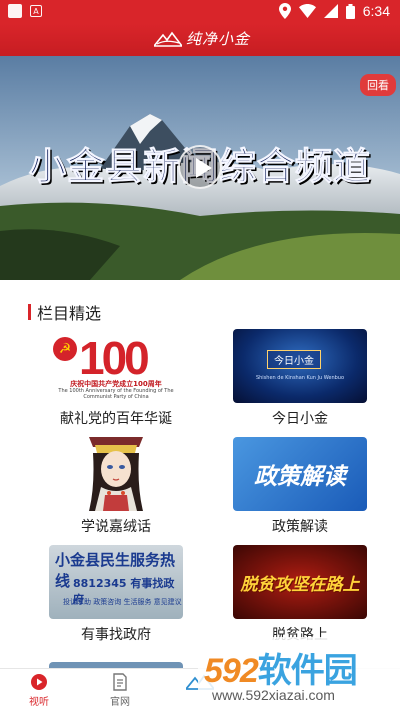  What do you see at coordinates (116, 635) in the screenshot?
I see `program-label: 有事找政府` at bounding box center [116, 635].